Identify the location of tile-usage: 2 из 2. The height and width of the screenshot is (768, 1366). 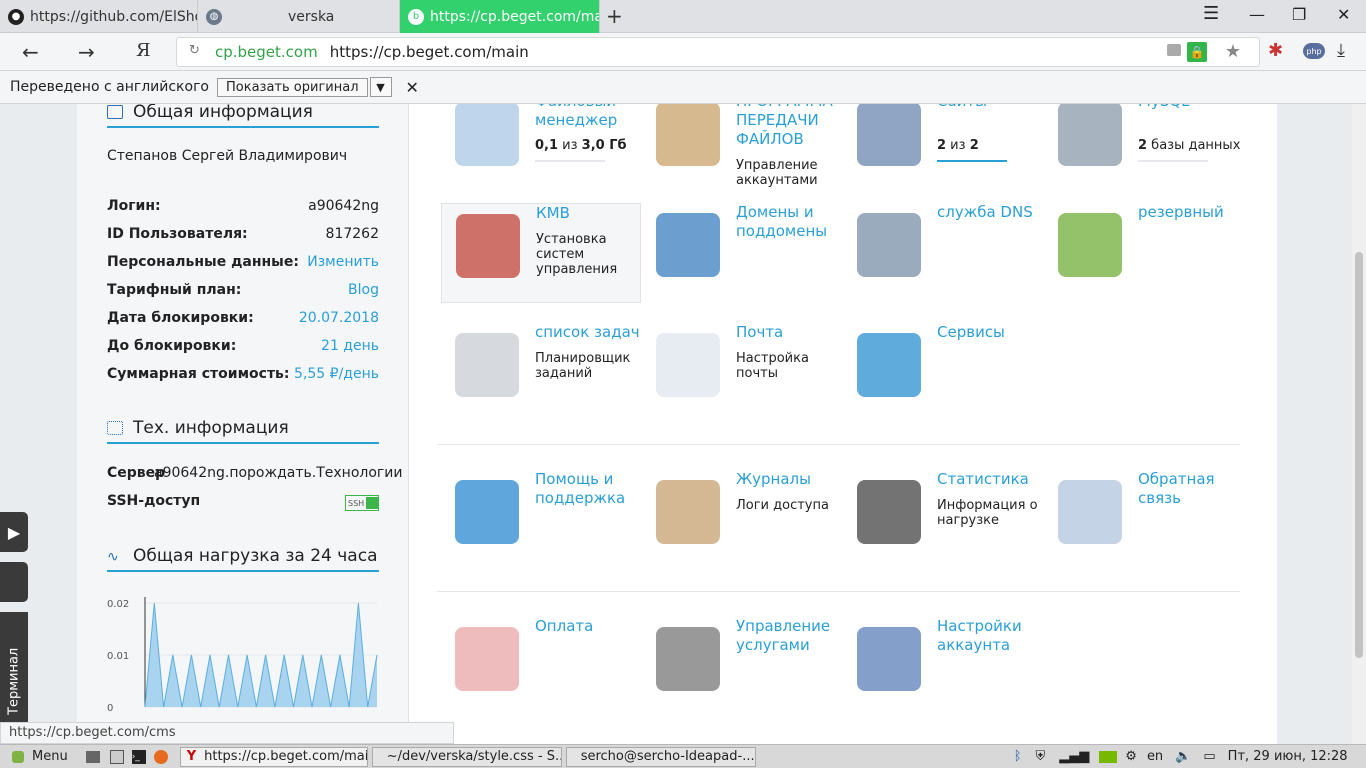
(958, 145).